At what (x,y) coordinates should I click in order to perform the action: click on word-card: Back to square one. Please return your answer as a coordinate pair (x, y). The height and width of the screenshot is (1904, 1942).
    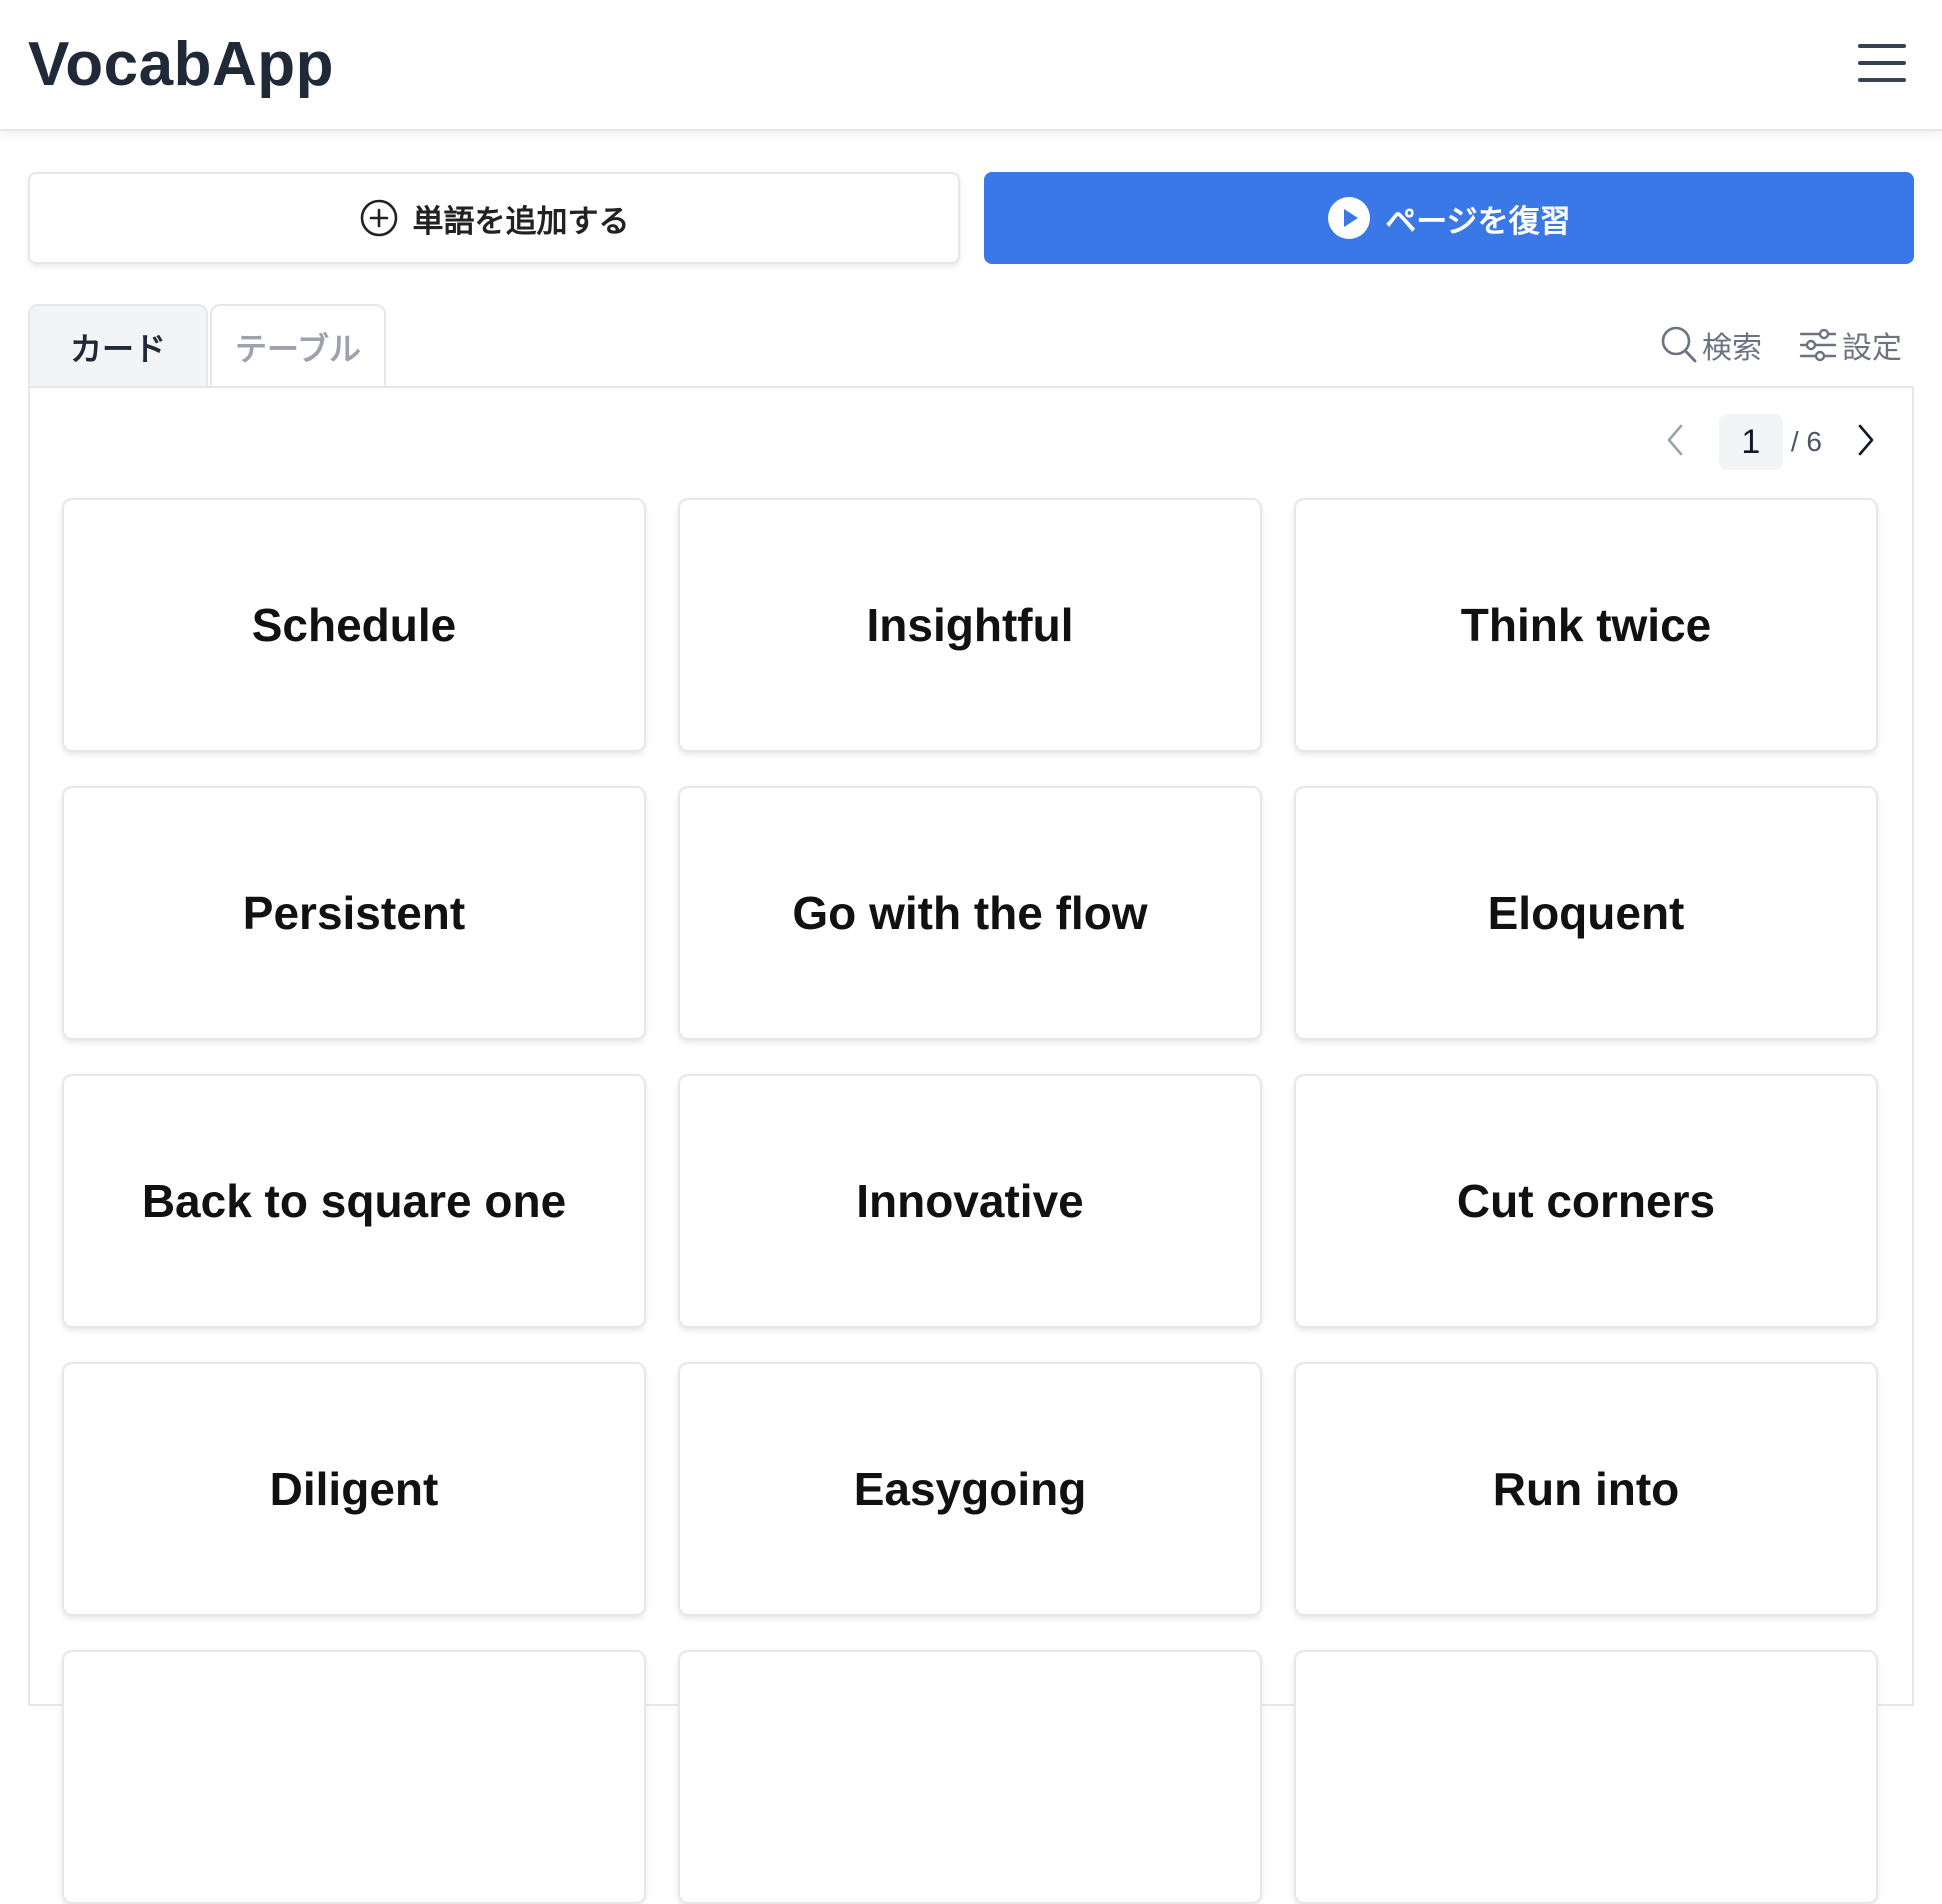
    Looking at the image, I should click on (354, 1201).